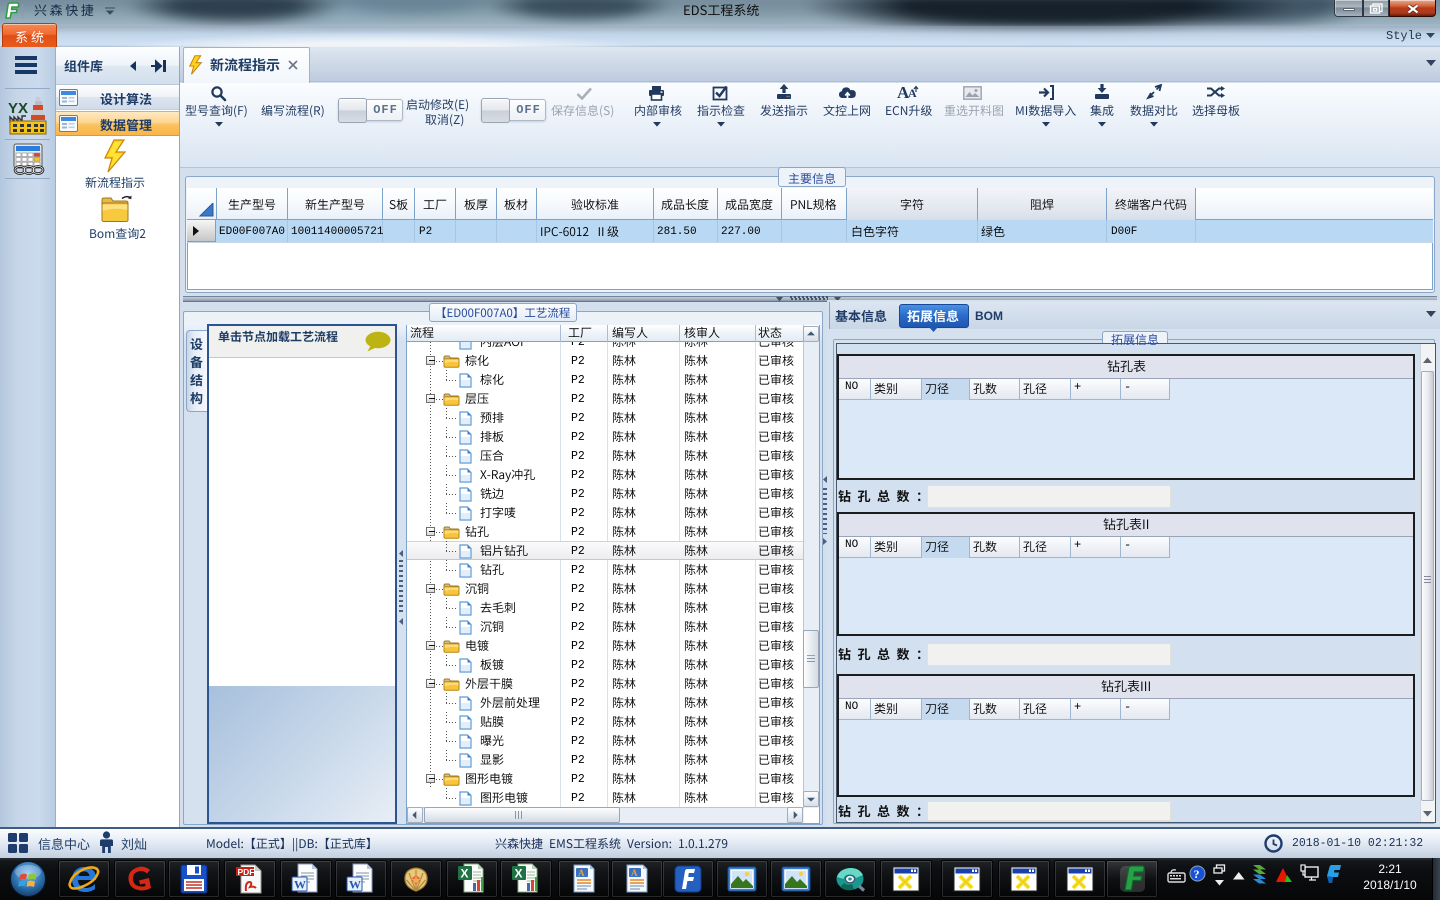 Image resolution: width=1440 pixels, height=900 pixels. I want to click on svg-text: PDF, so click(246, 872).